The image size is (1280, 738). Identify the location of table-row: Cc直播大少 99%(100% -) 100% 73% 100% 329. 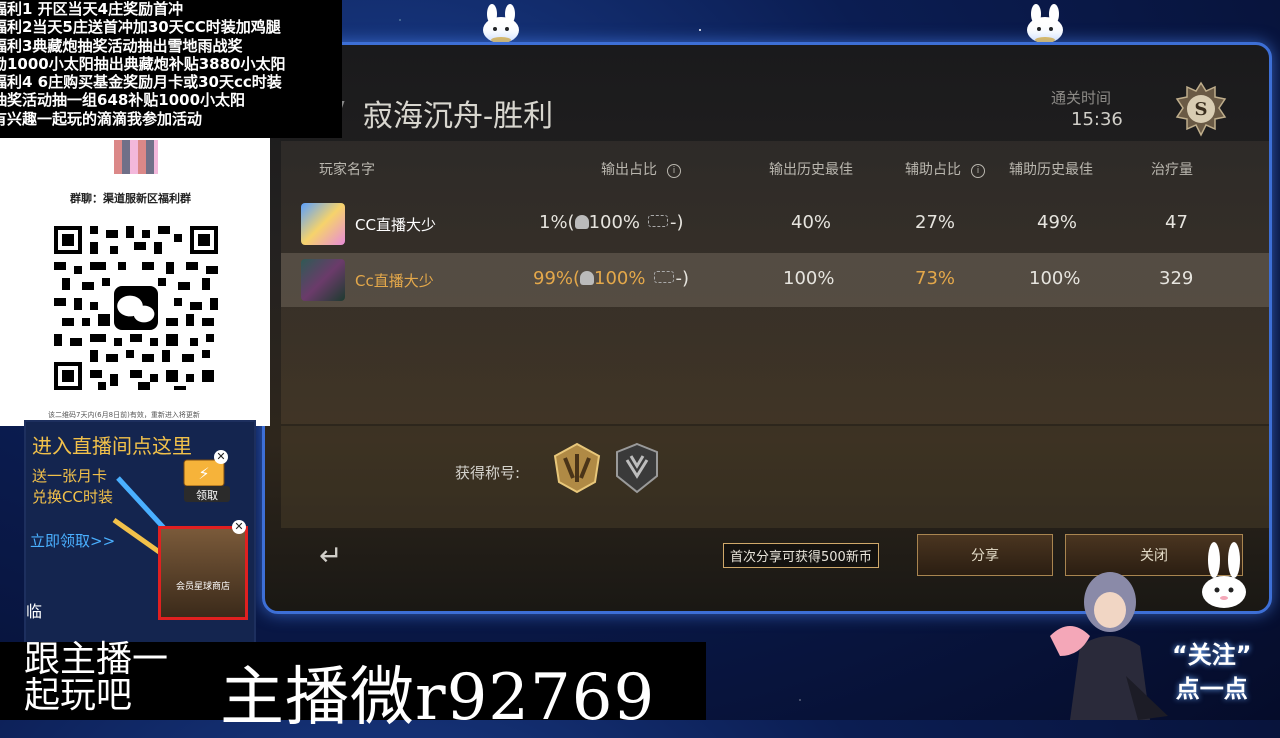
(775, 280).